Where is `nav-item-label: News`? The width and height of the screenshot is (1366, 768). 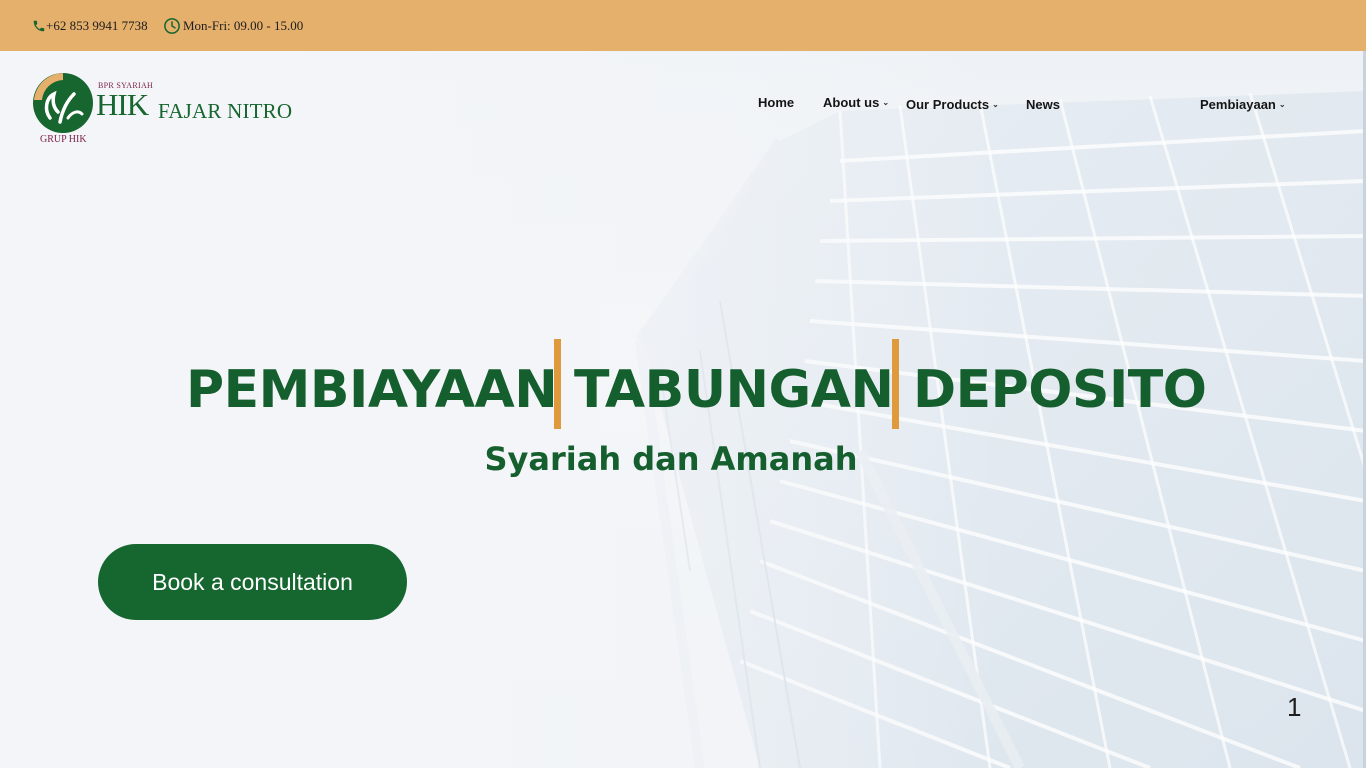
nav-item-label: News is located at coordinates (1043, 104).